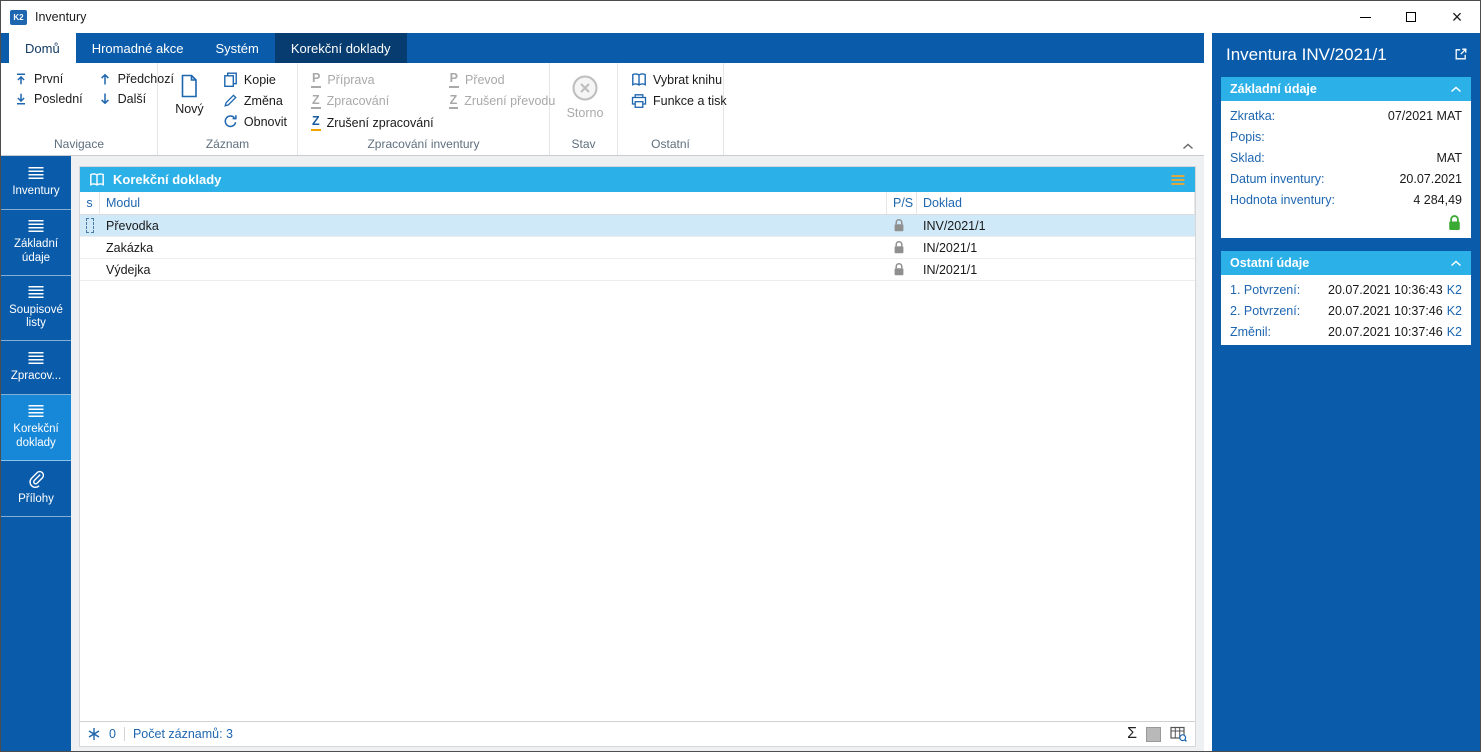 The width and height of the screenshot is (1481, 752). Describe the element at coordinates (1346, 157) in the screenshot. I see `field-sklad: Sklad: MAT` at that location.